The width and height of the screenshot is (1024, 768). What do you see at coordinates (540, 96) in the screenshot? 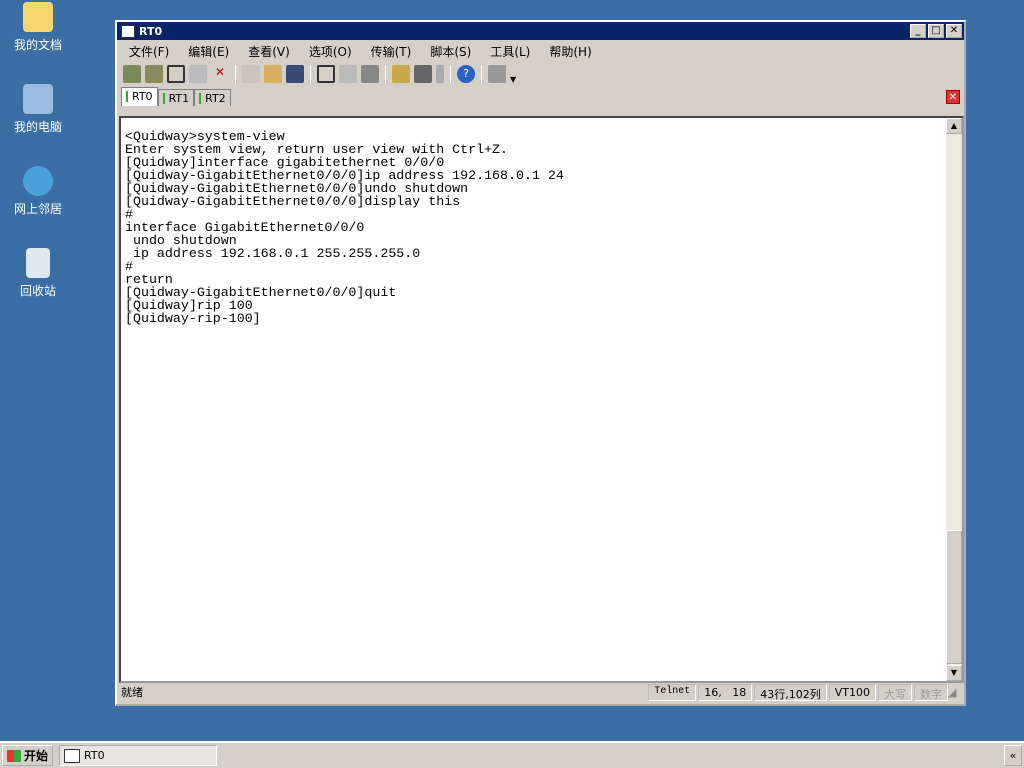
I see `session-tabs: RT0 RT1 RT2 ✕` at bounding box center [540, 96].